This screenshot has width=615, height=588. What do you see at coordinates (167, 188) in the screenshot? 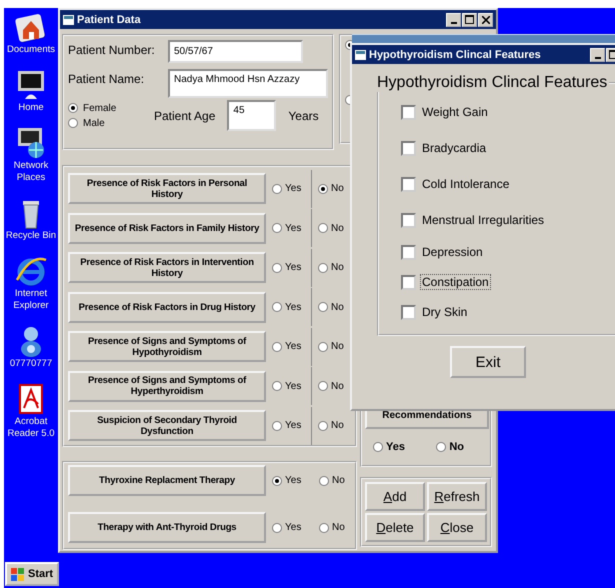
I see `question-button: Presence of Risk Factors in Personal History` at bounding box center [167, 188].